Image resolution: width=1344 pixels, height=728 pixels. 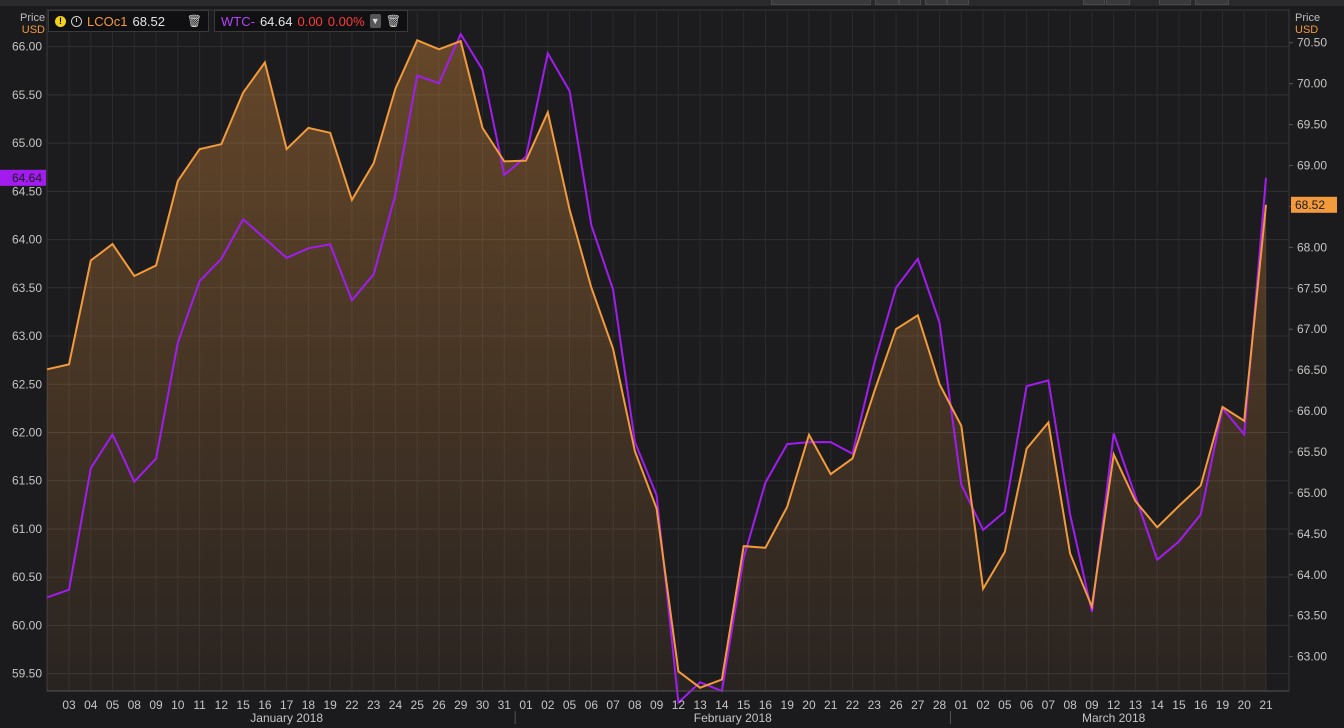 I want to click on legend-lco-value: 68.52, so click(x=149, y=21).